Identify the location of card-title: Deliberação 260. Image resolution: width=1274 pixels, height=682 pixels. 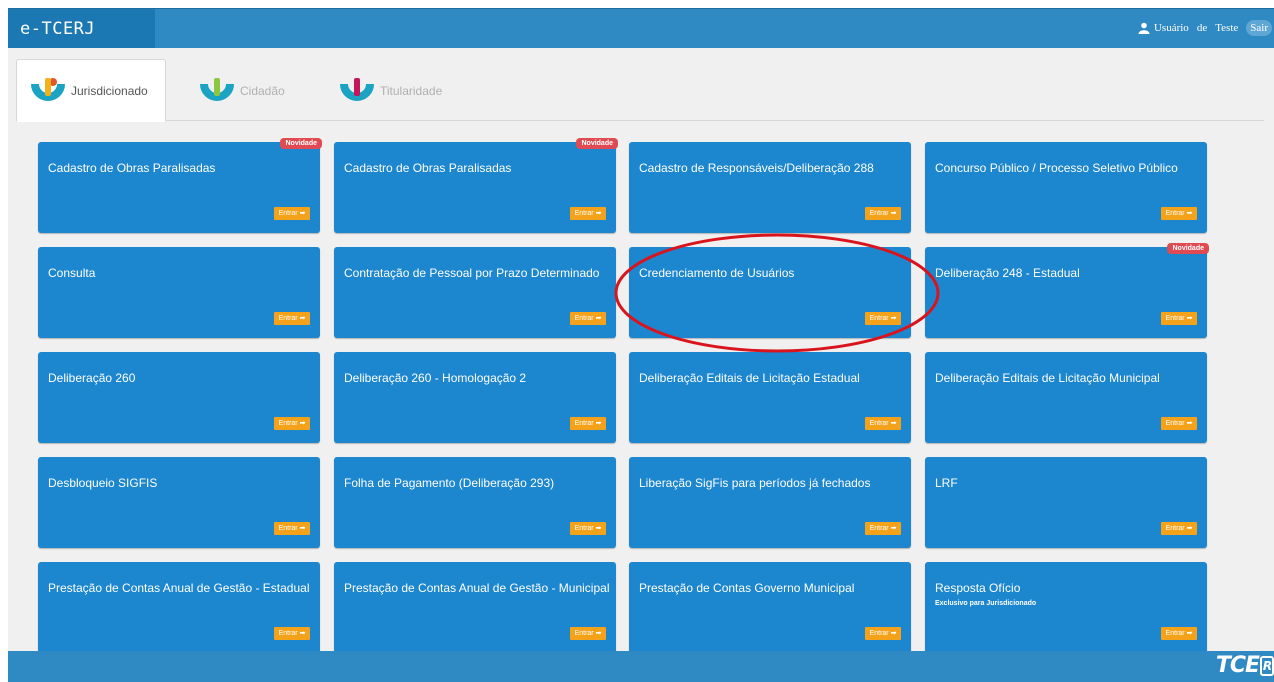
(92, 378).